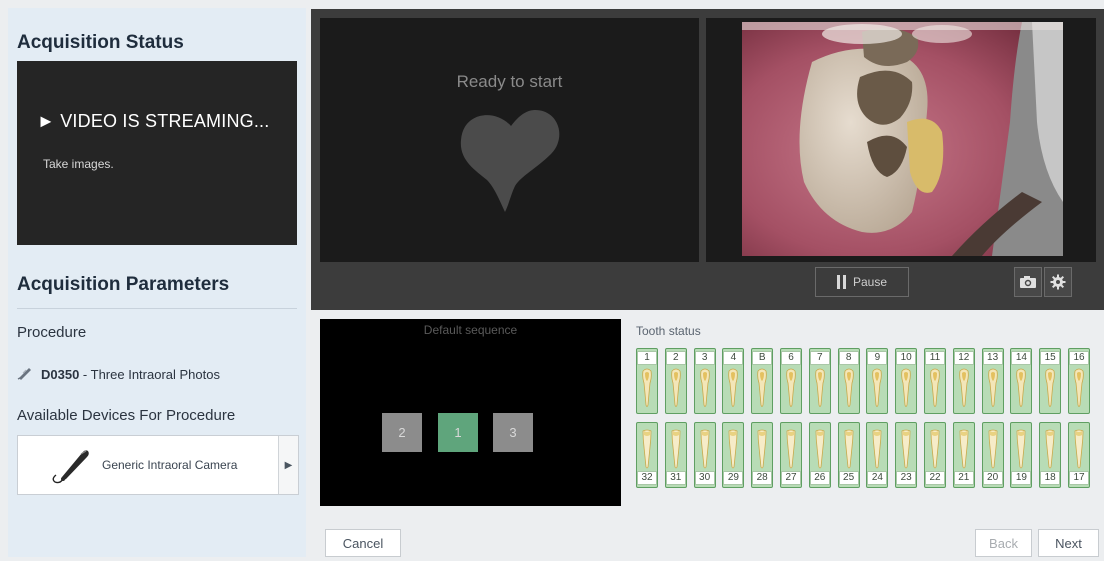 The height and width of the screenshot is (561, 1104). What do you see at coordinates (992, 381) in the screenshot?
I see `tooth-13: 13` at bounding box center [992, 381].